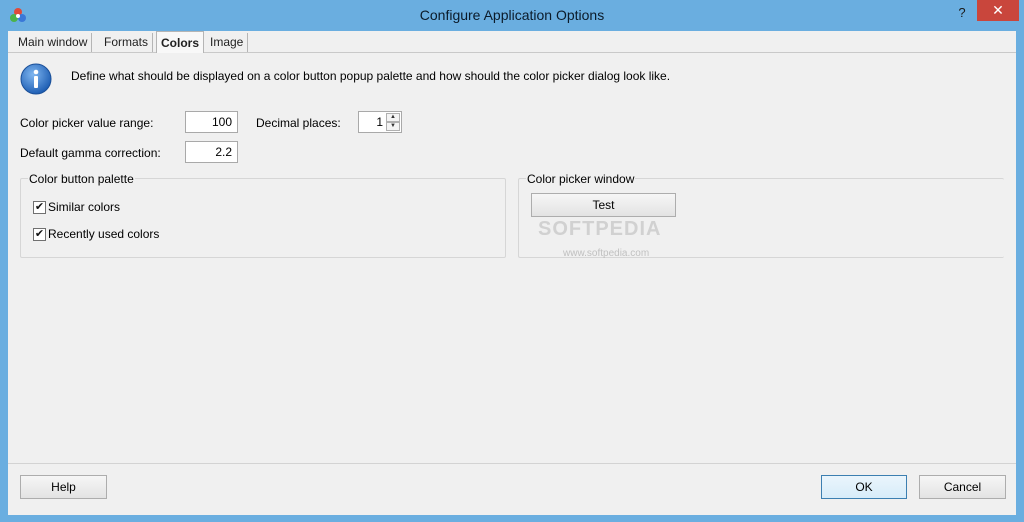  I want to click on help-button: Help, so click(63, 487).